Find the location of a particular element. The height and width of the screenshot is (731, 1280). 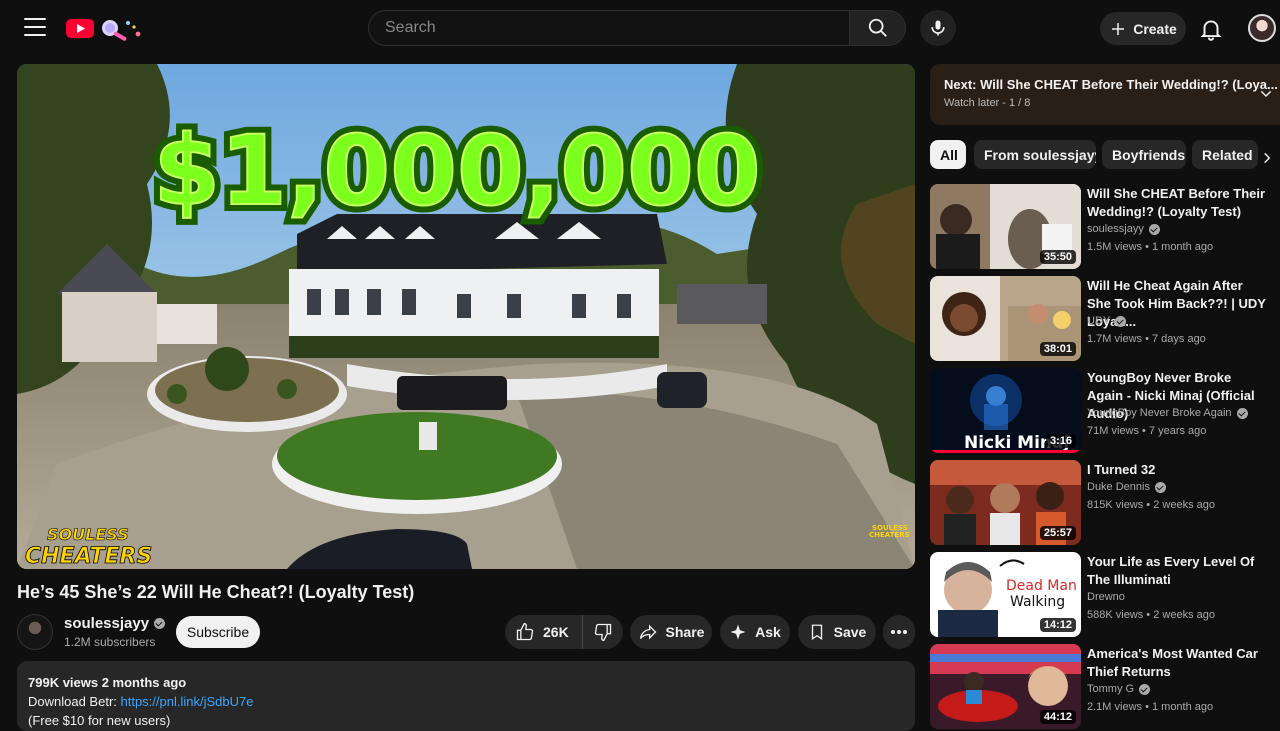

like-dislike-group: 26K is located at coordinates (564, 632).